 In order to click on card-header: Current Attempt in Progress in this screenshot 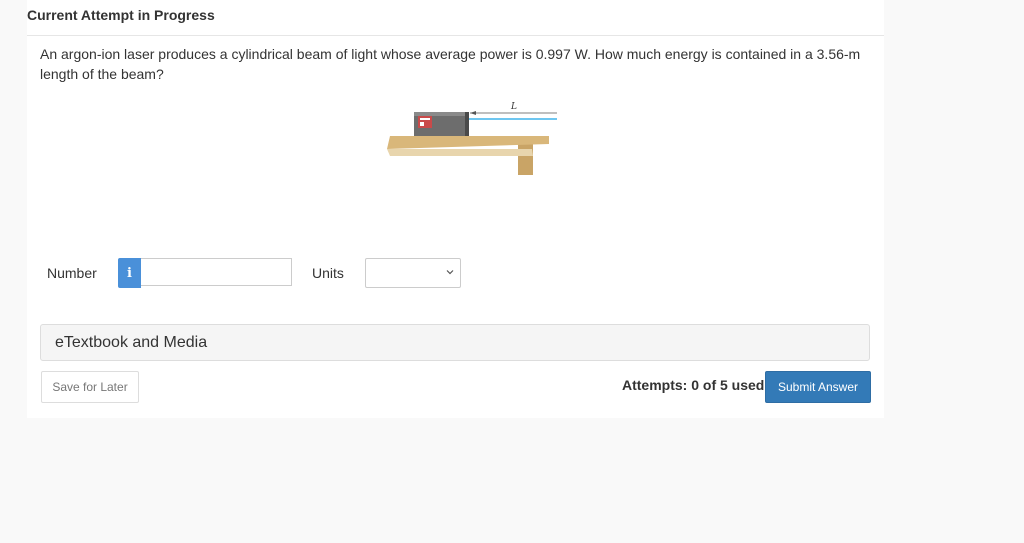, I will do `click(455, 18)`.